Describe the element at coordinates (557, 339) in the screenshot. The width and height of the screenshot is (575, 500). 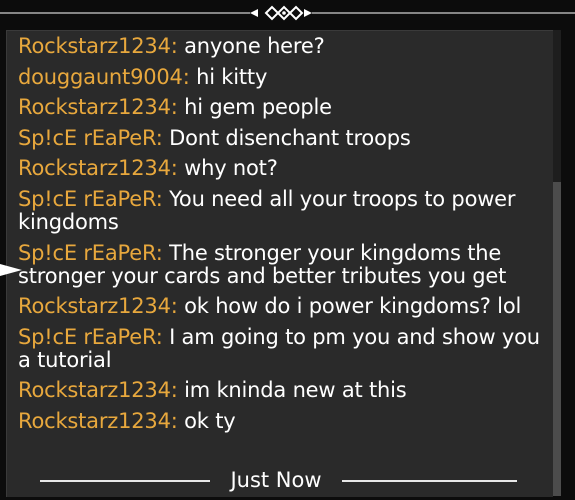
I see `scrollbar-thumb` at that location.